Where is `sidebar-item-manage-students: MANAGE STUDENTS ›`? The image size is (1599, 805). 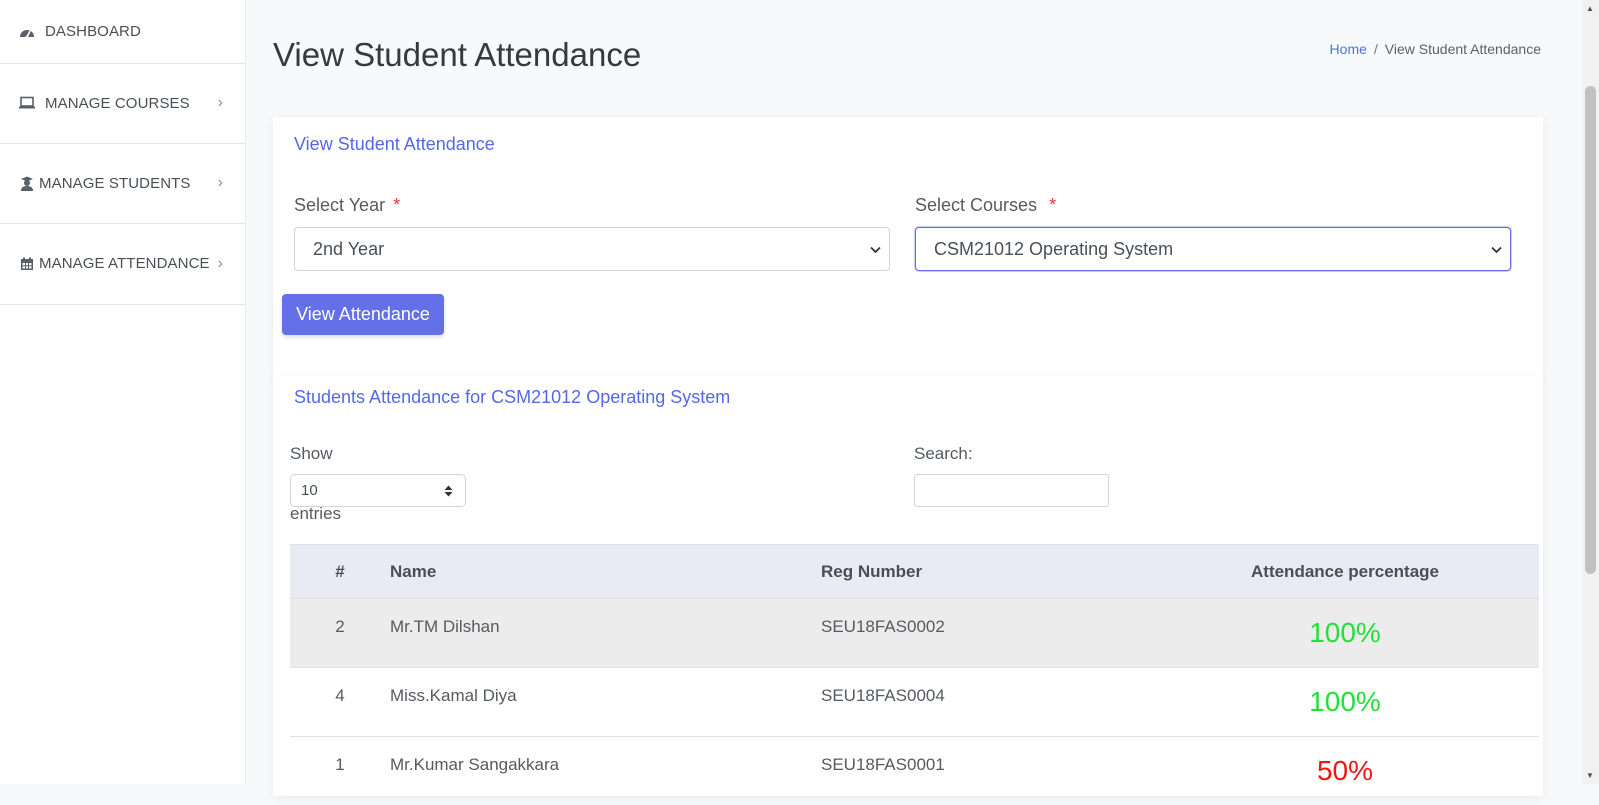
sidebar-item-manage-students: MANAGE STUDENTS › is located at coordinates (122, 183).